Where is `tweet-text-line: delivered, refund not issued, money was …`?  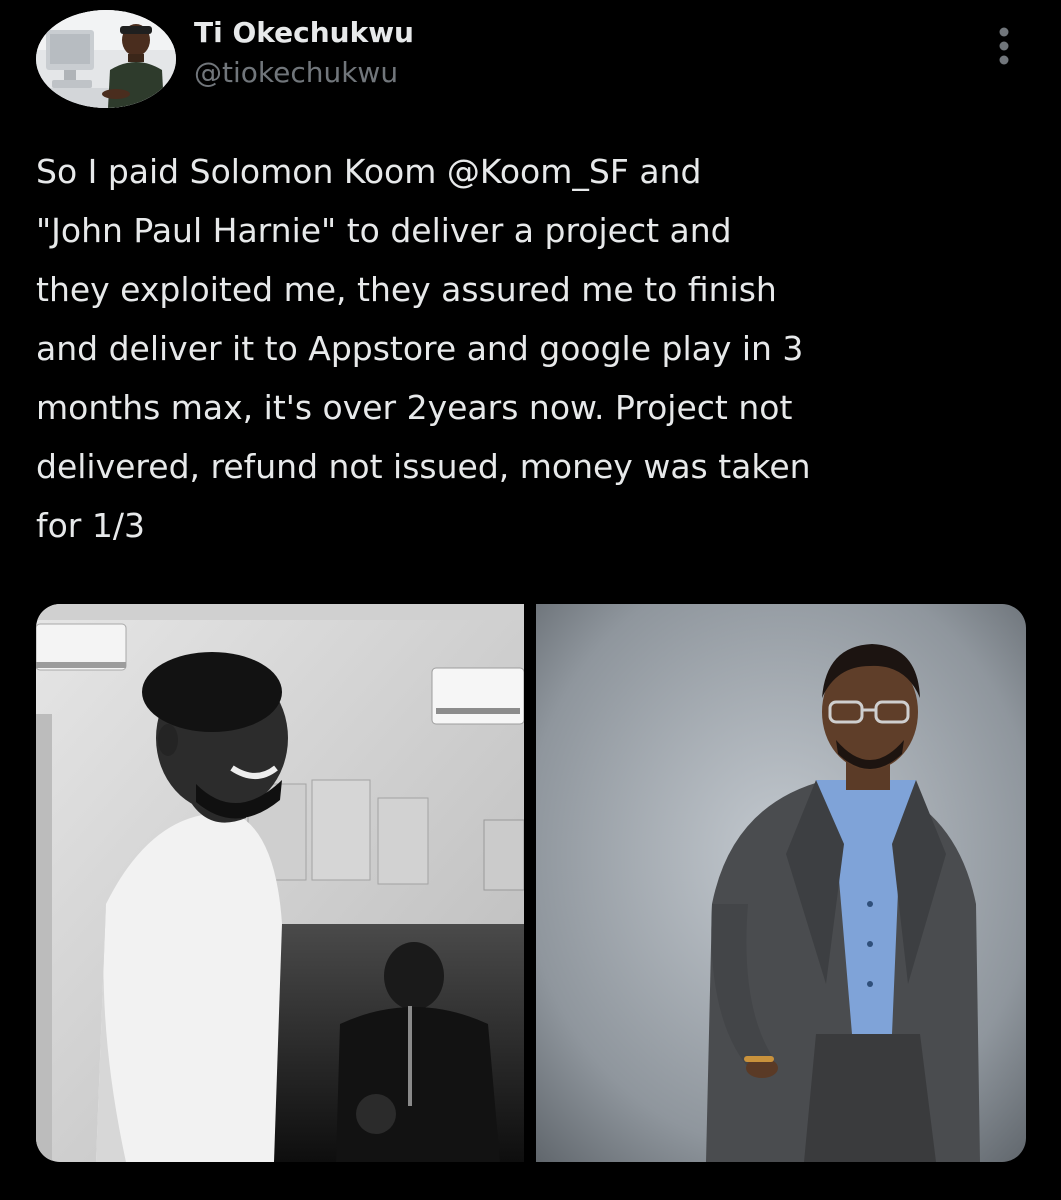
tweet-text-line: delivered, refund not issued, money was … is located at coordinates (423, 466).